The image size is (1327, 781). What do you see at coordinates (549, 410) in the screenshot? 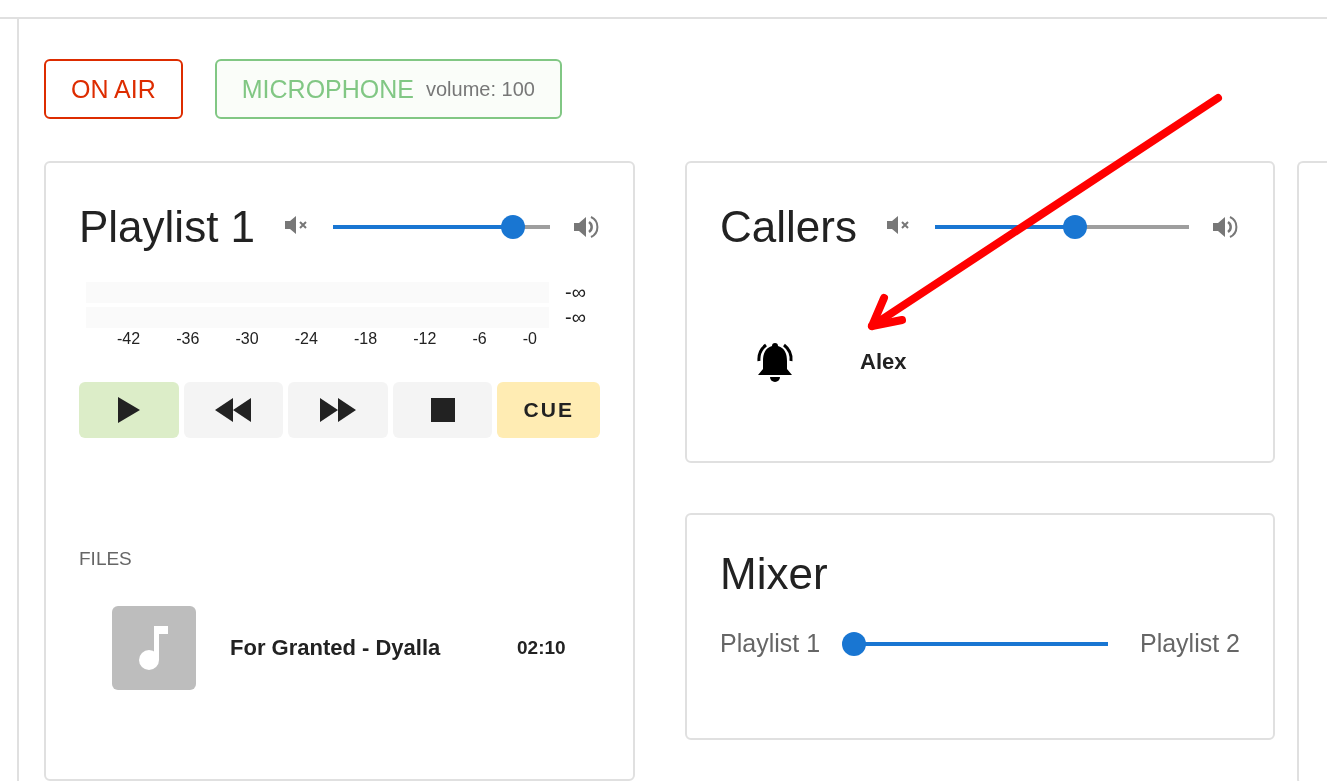
I see `cue-button: CUE` at bounding box center [549, 410].